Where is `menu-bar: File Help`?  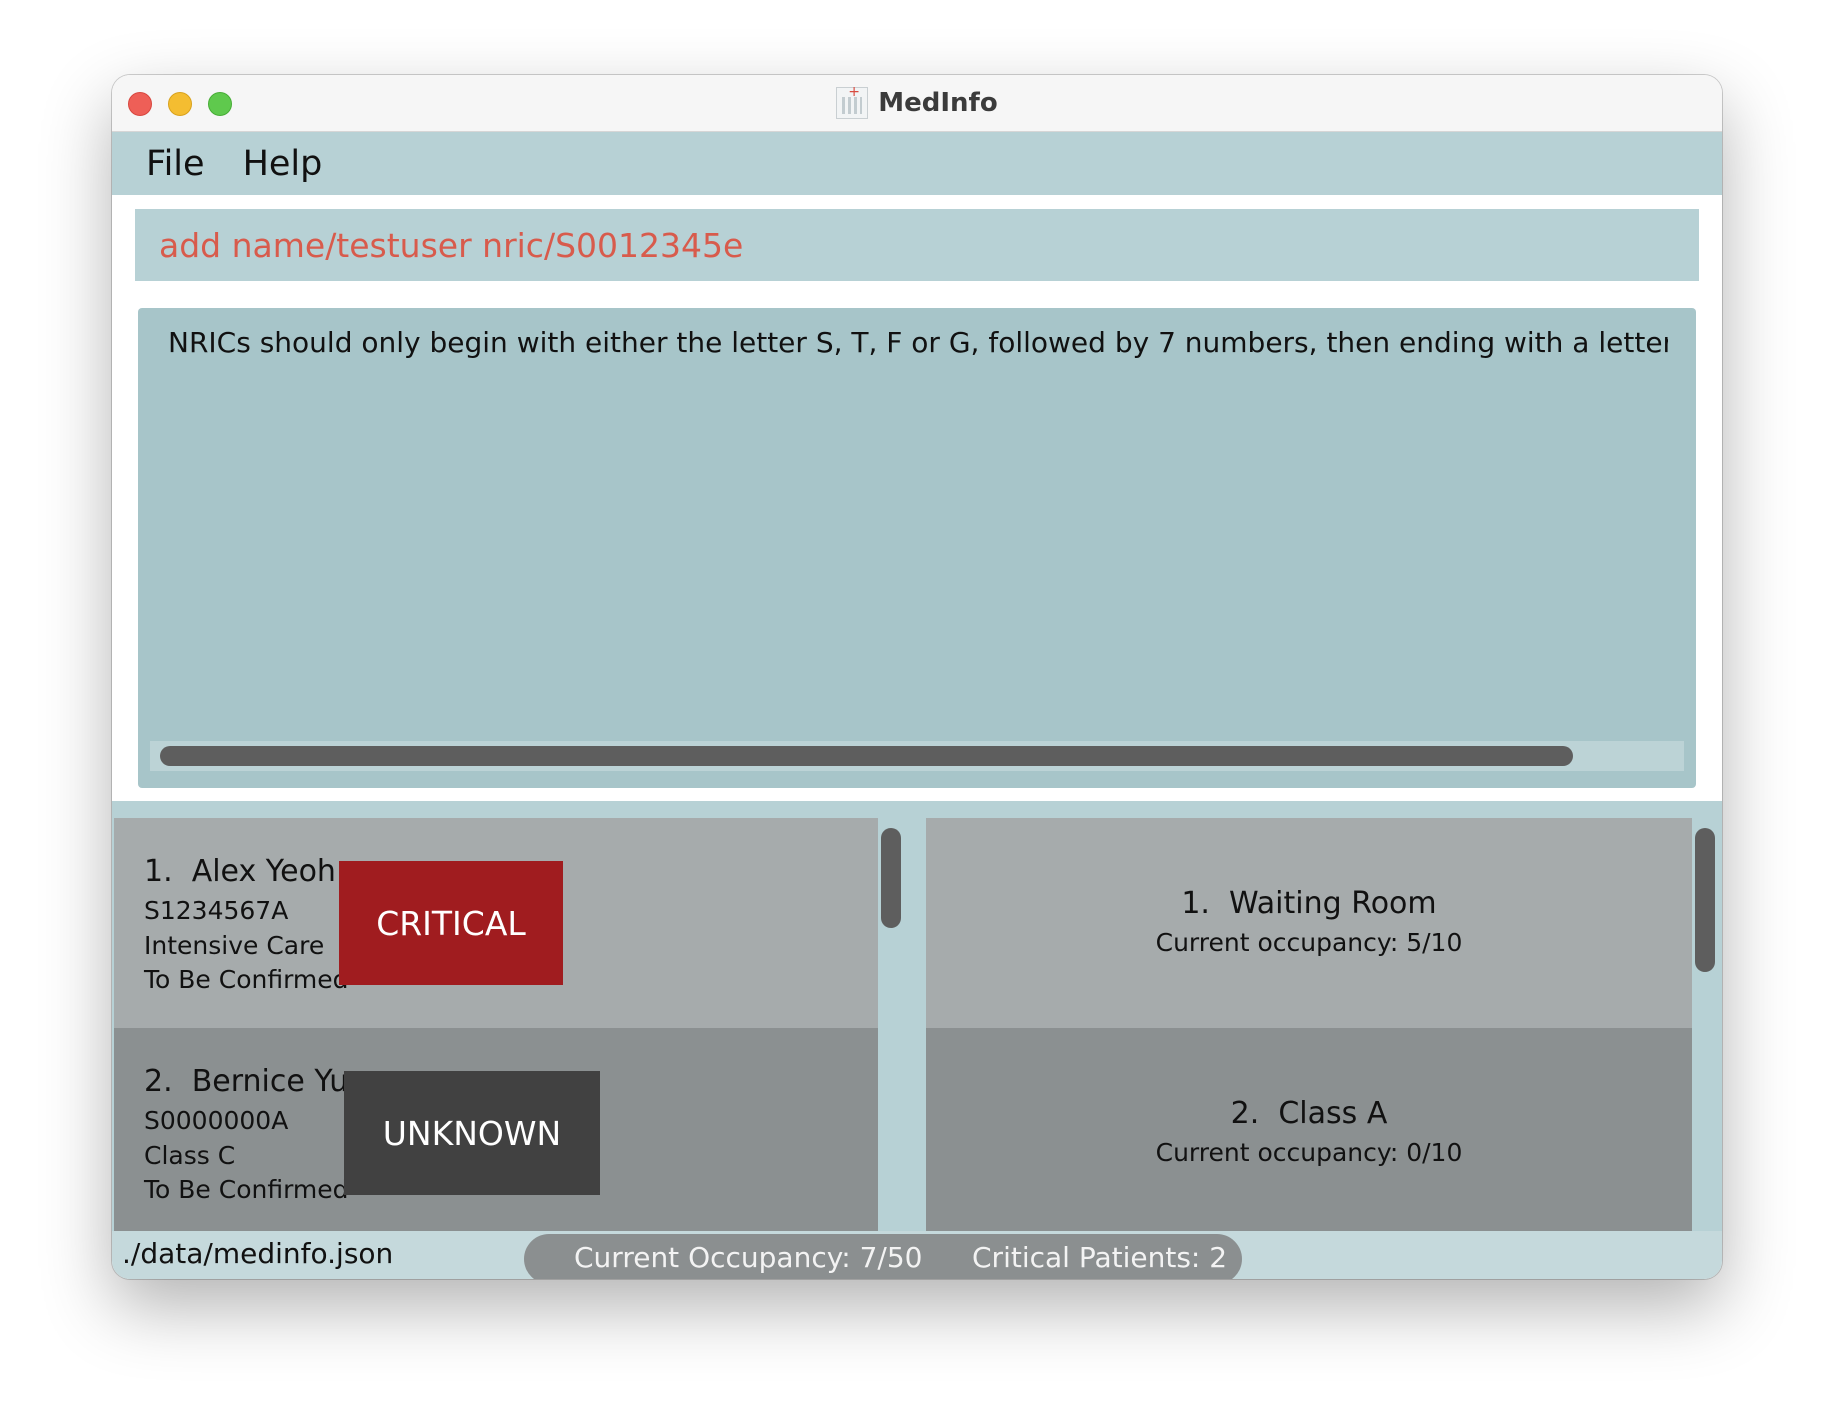
menu-bar: File Help is located at coordinates (917, 163).